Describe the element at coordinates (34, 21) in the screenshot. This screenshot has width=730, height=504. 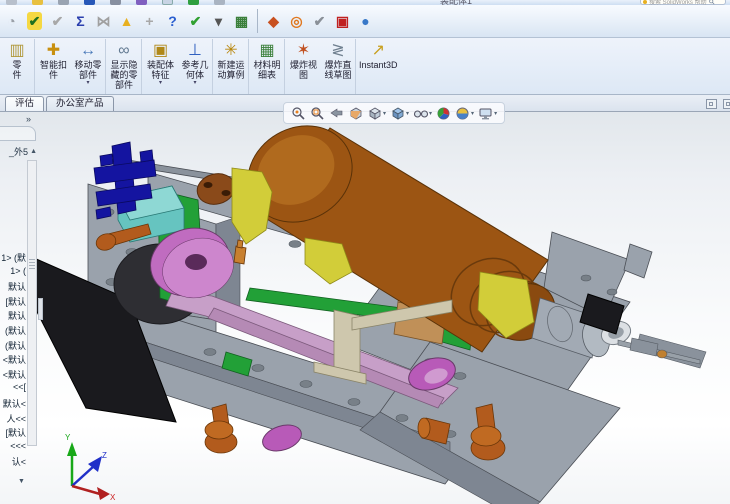
I see `design-checker-icon: ✔` at that location.